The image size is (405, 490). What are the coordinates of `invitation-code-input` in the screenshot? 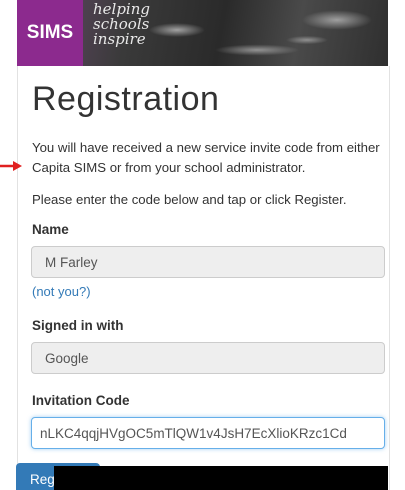 It's located at (208, 433).